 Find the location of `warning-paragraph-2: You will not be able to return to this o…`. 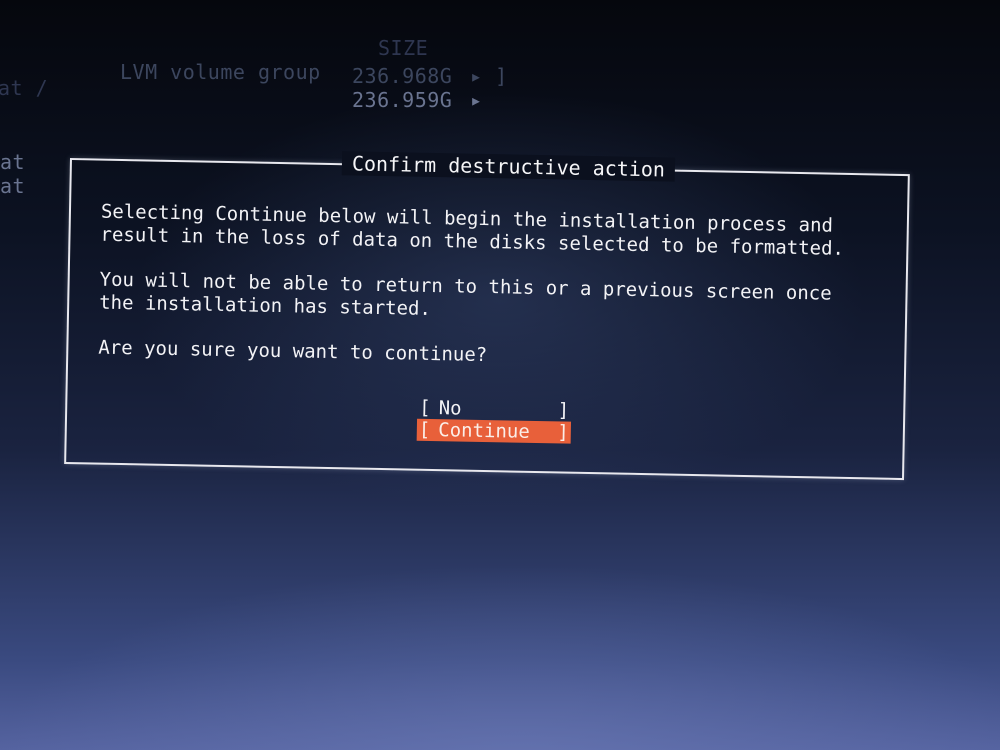

warning-paragraph-2: You will not be able to return to this o… is located at coordinates (465, 294).